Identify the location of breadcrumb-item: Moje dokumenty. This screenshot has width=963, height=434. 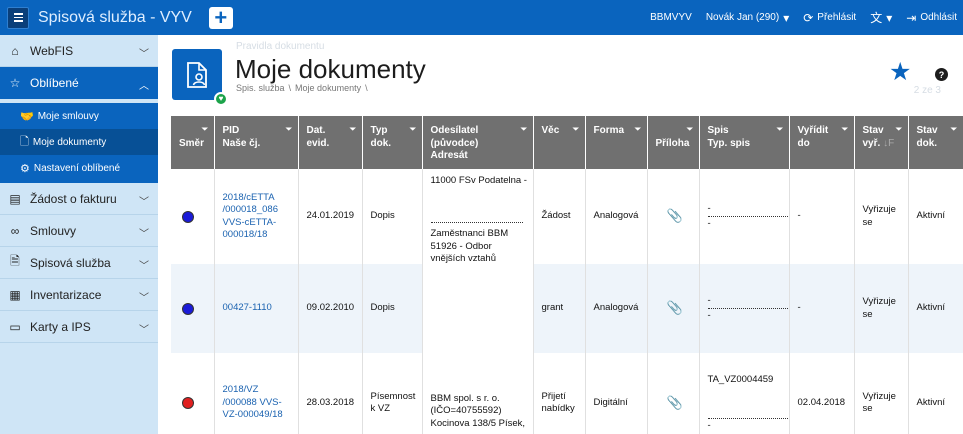
(328, 88).